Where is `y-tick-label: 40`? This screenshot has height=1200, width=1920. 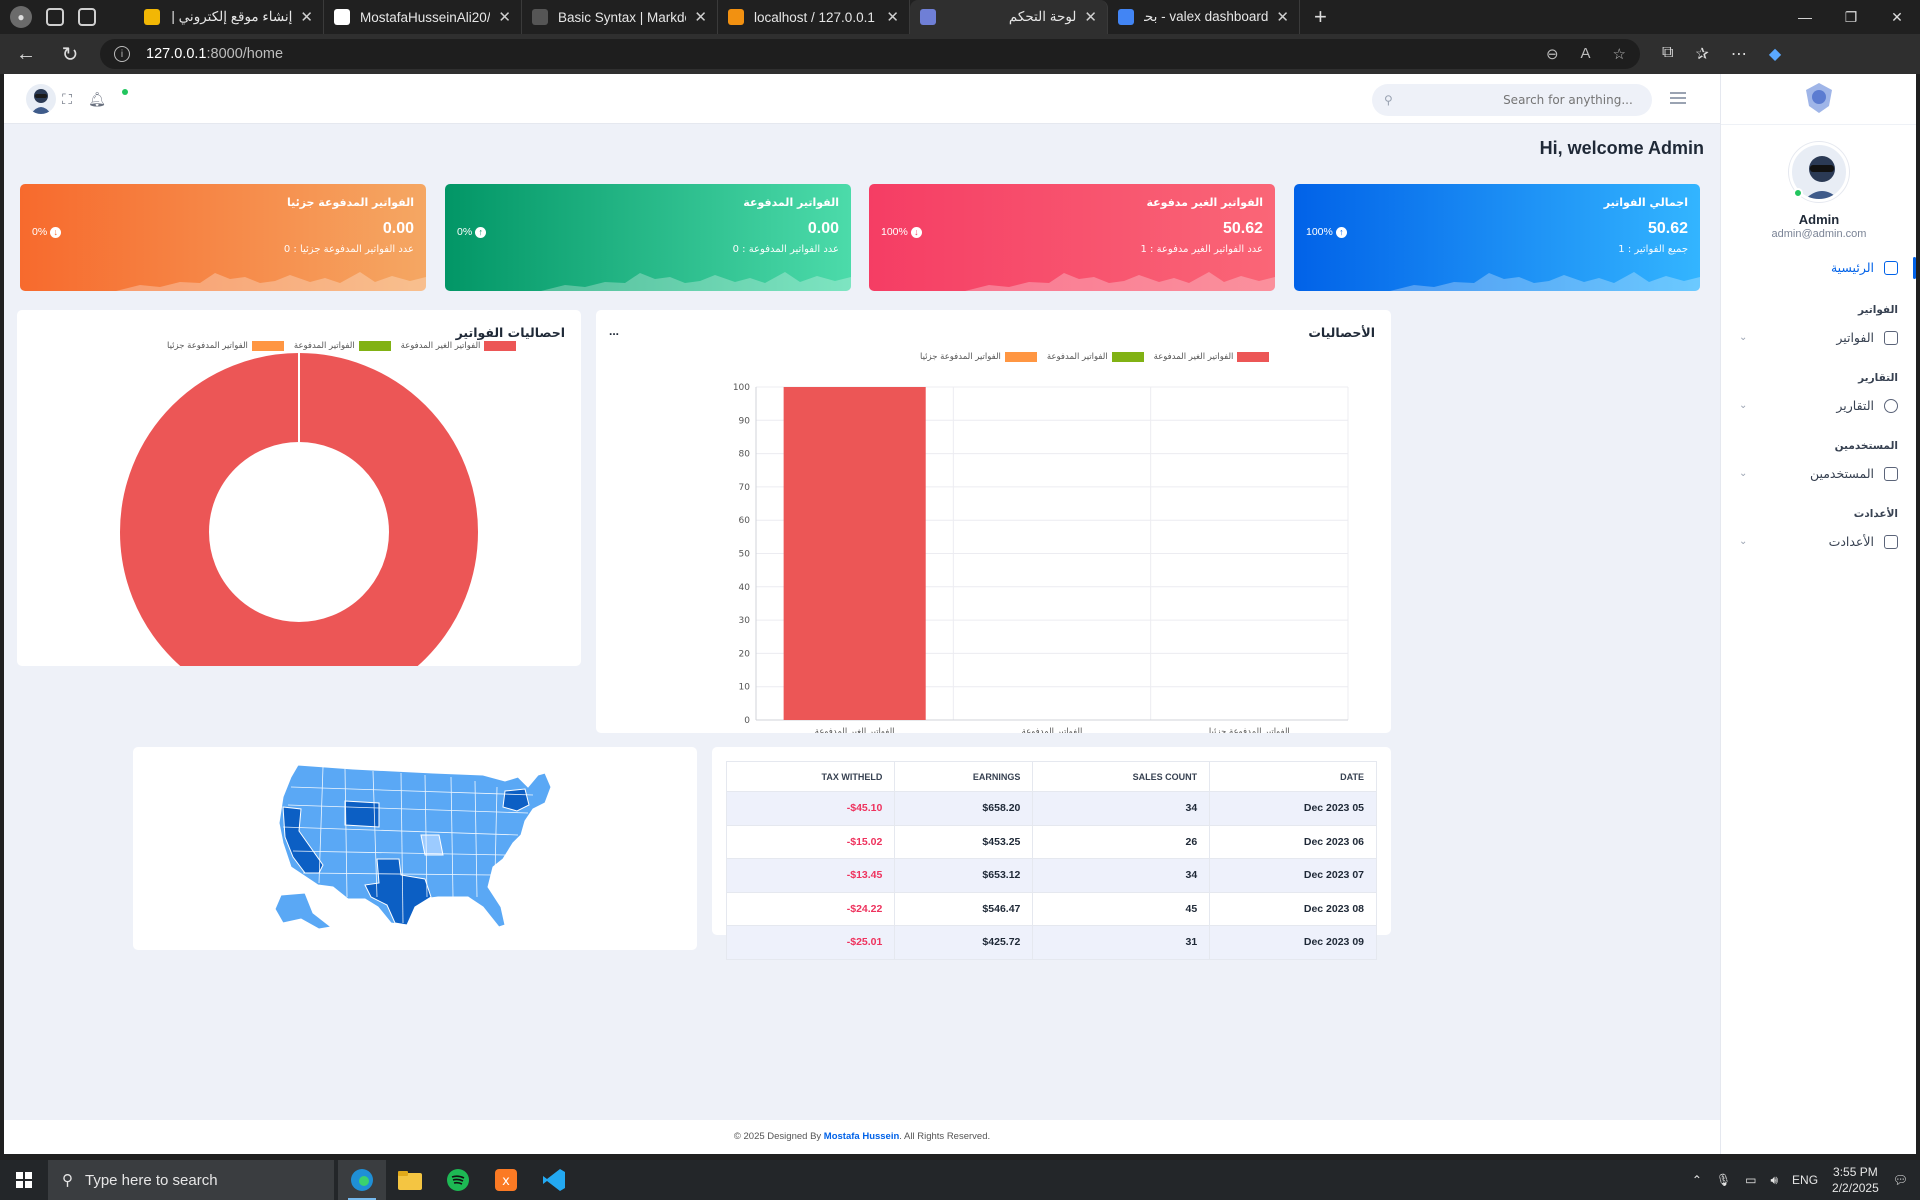
y-tick-label: 40 is located at coordinates (745, 588).